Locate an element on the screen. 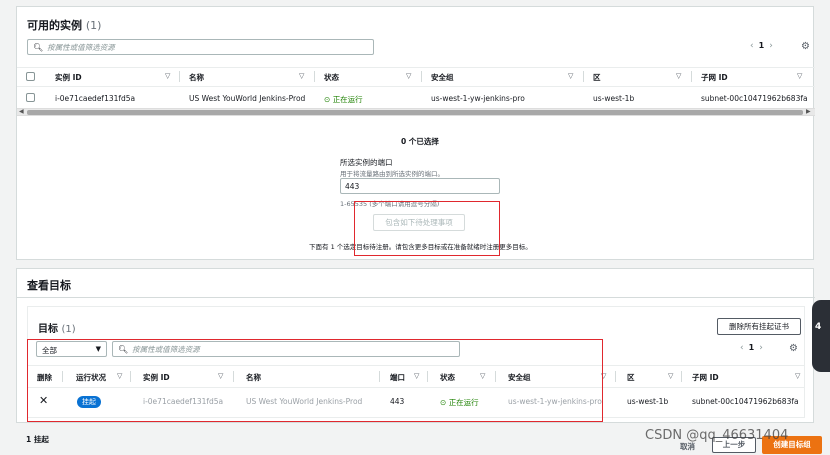 The width and height of the screenshot is (830, 455). available-pagination: ‹ 1 › is located at coordinates (761, 46).